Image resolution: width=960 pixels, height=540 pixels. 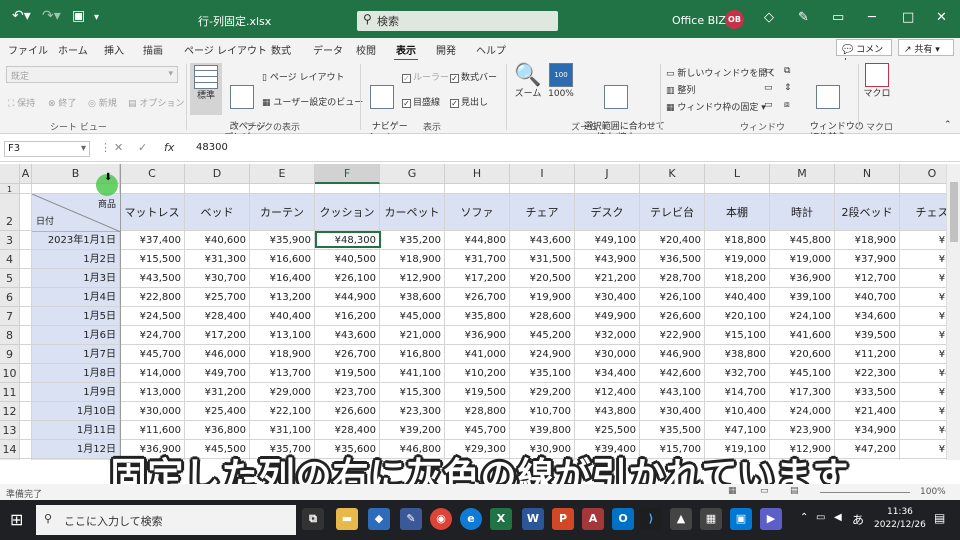 I want to click on value-cell: ¥42,600, so click(x=672, y=373).